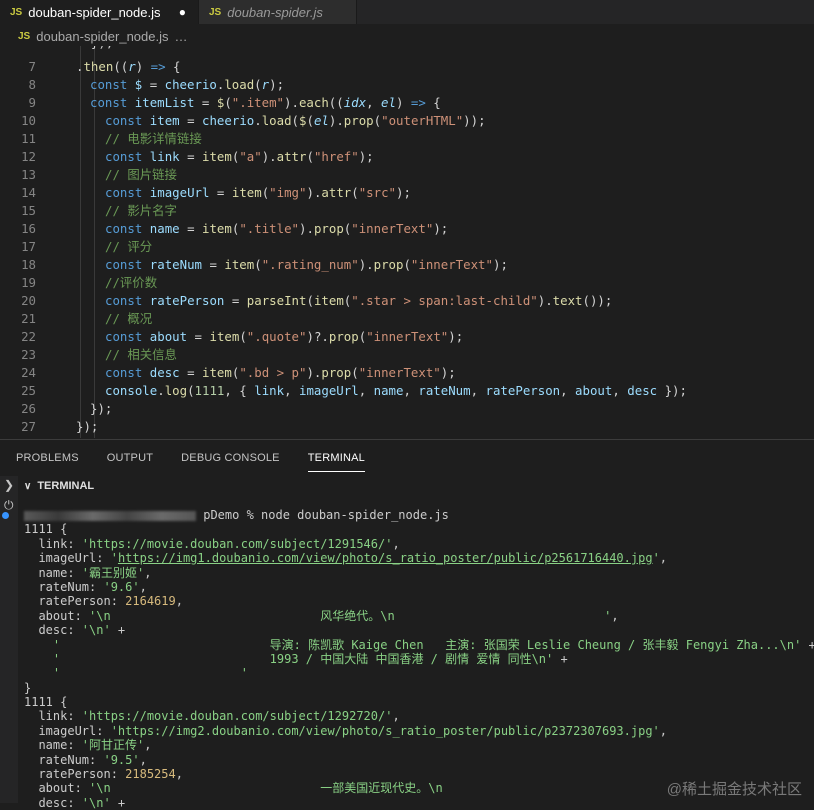 This screenshot has height=810, width=814. Describe the element at coordinates (32, 84) in the screenshot. I see `line-number: 8` at that location.